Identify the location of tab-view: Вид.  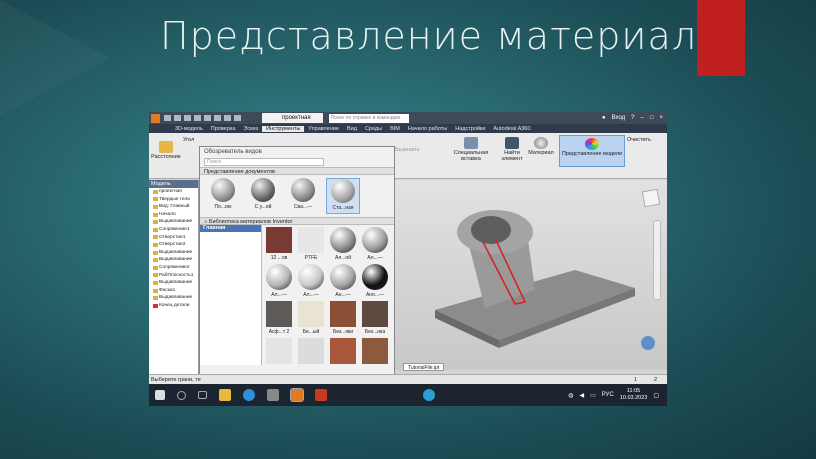
(352, 129).